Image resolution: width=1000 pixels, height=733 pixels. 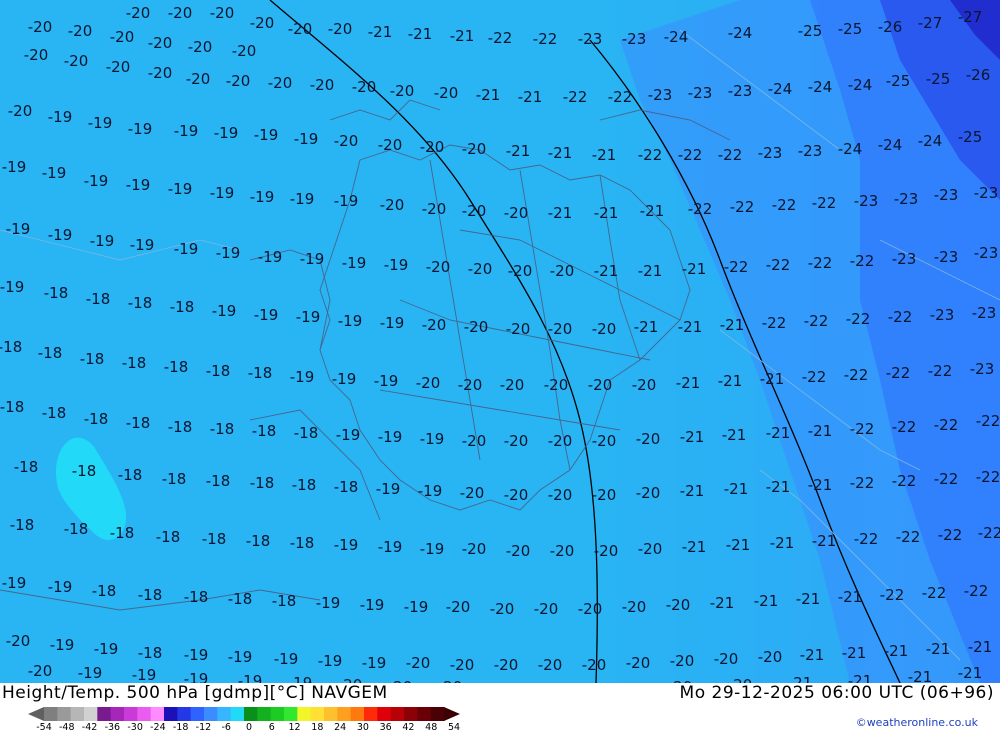 What do you see at coordinates (970, 17) in the screenshot?
I see `temperature-label: -27` at bounding box center [970, 17].